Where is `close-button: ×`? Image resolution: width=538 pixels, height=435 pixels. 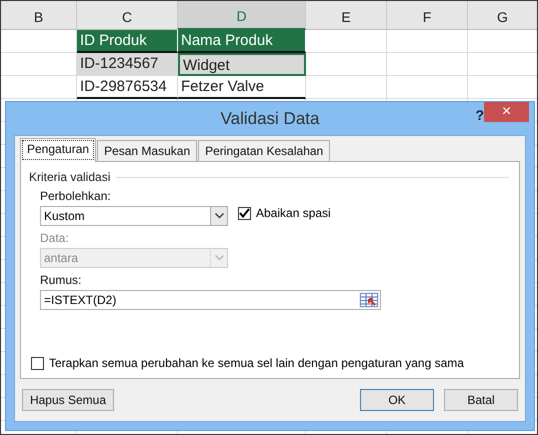 close-button: × is located at coordinates (506, 112).